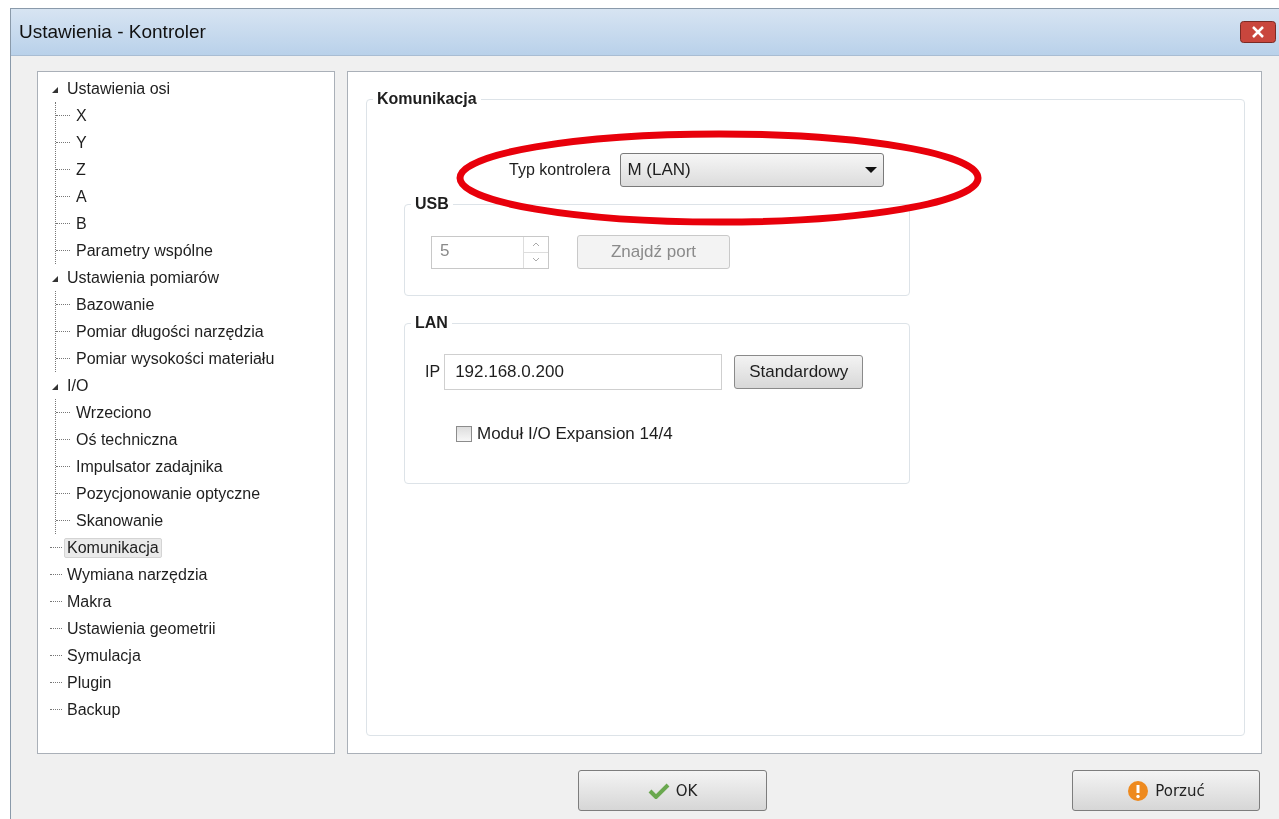 The image size is (1279, 819). Describe the element at coordinates (114, 412) in the screenshot. I see `tree-item: Wrzeciono` at that location.